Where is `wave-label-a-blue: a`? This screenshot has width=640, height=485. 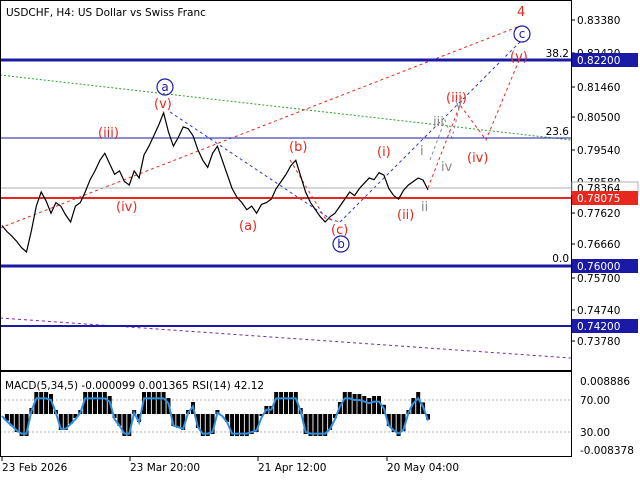
wave-label-a-blue: a is located at coordinates (164, 87).